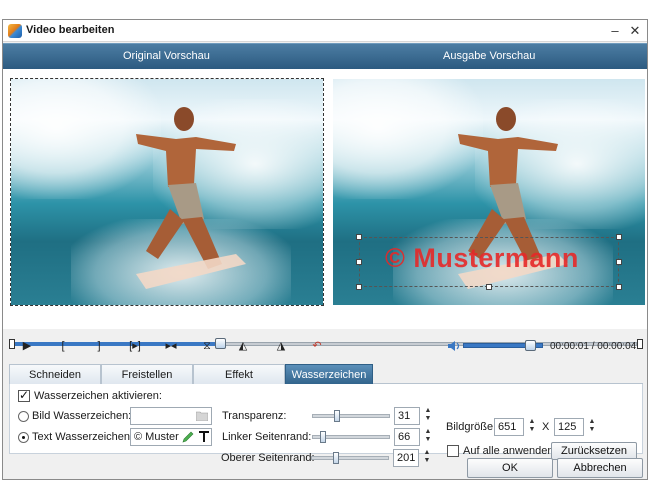 This screenshot has height=500, width=650. What do you see at coordinates (171, 346) in the screenshot?
I see `jump-out-button: ▸◂` at bounding box center [171, 346].